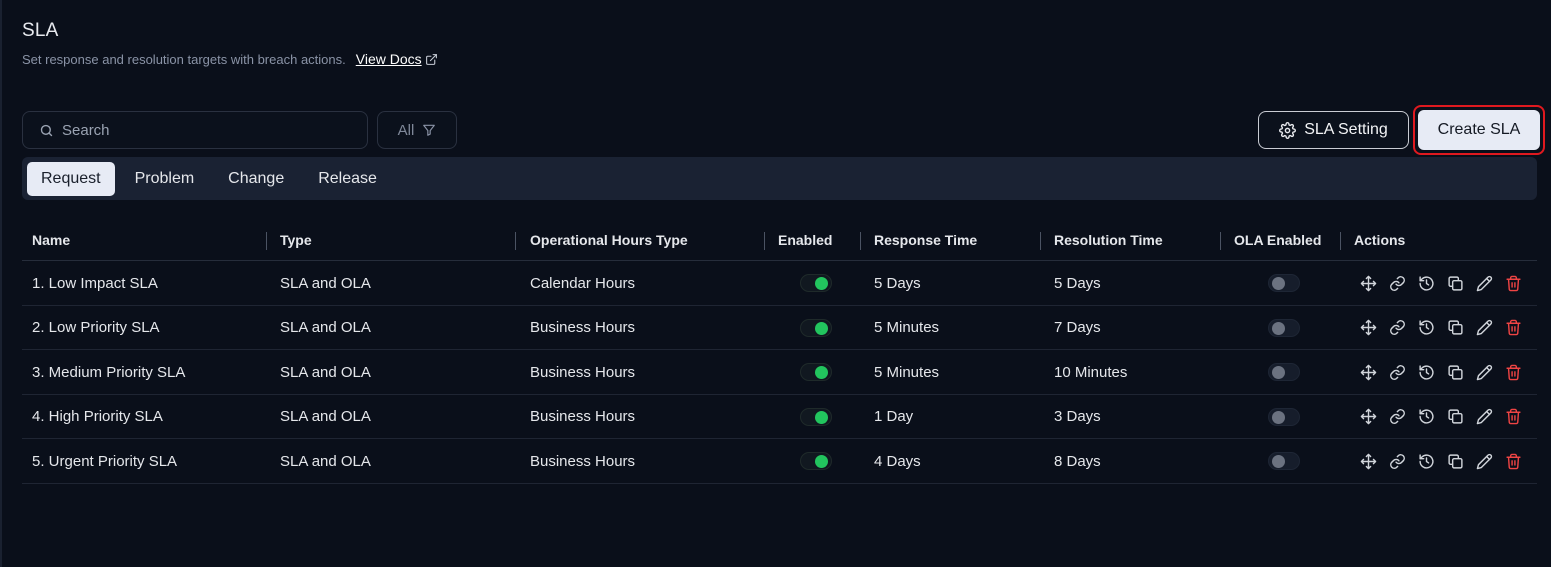 This screenshot has height=567, width=1551. I want to click on external-link-icon, so click(431, 59).